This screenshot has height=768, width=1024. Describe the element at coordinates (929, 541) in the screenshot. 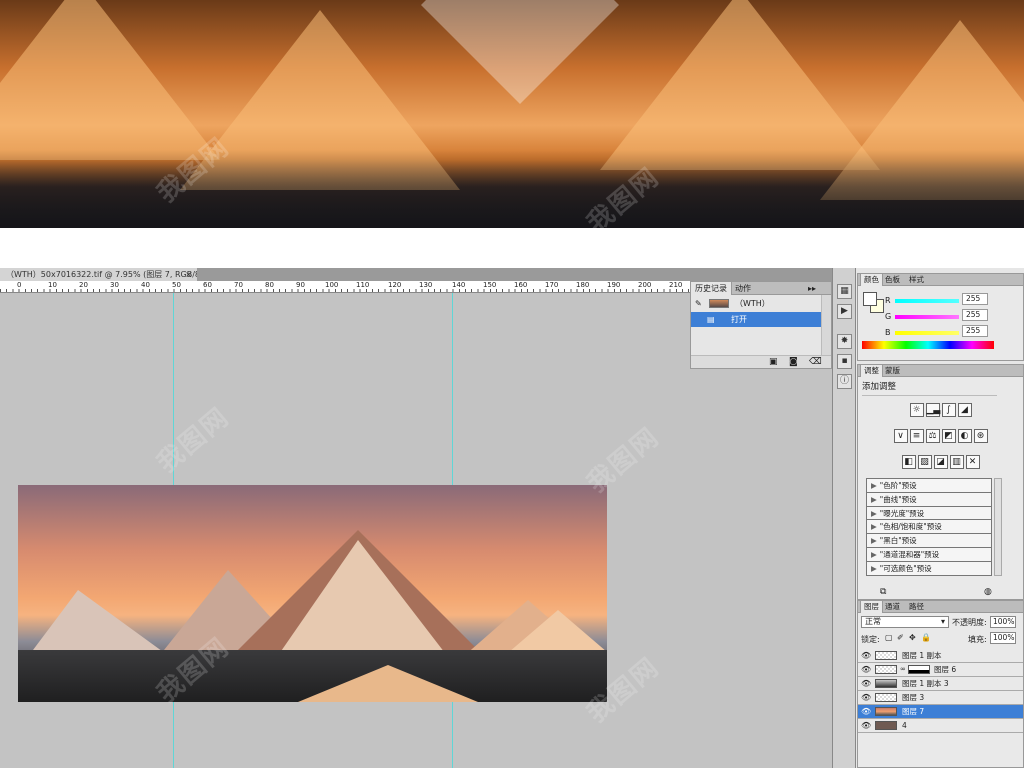

I see `list-item: ▶ "黑白"预设` at that location.